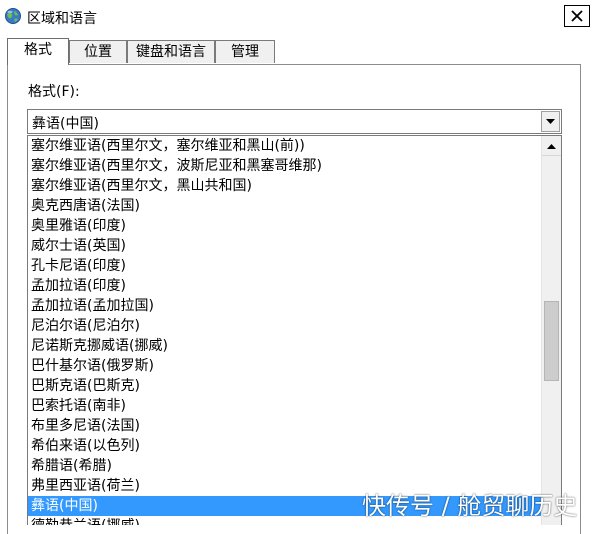 The image size is (604, 534). I want to click on list-item: 孟加拉语(孟加拉国), so click(284, 306).